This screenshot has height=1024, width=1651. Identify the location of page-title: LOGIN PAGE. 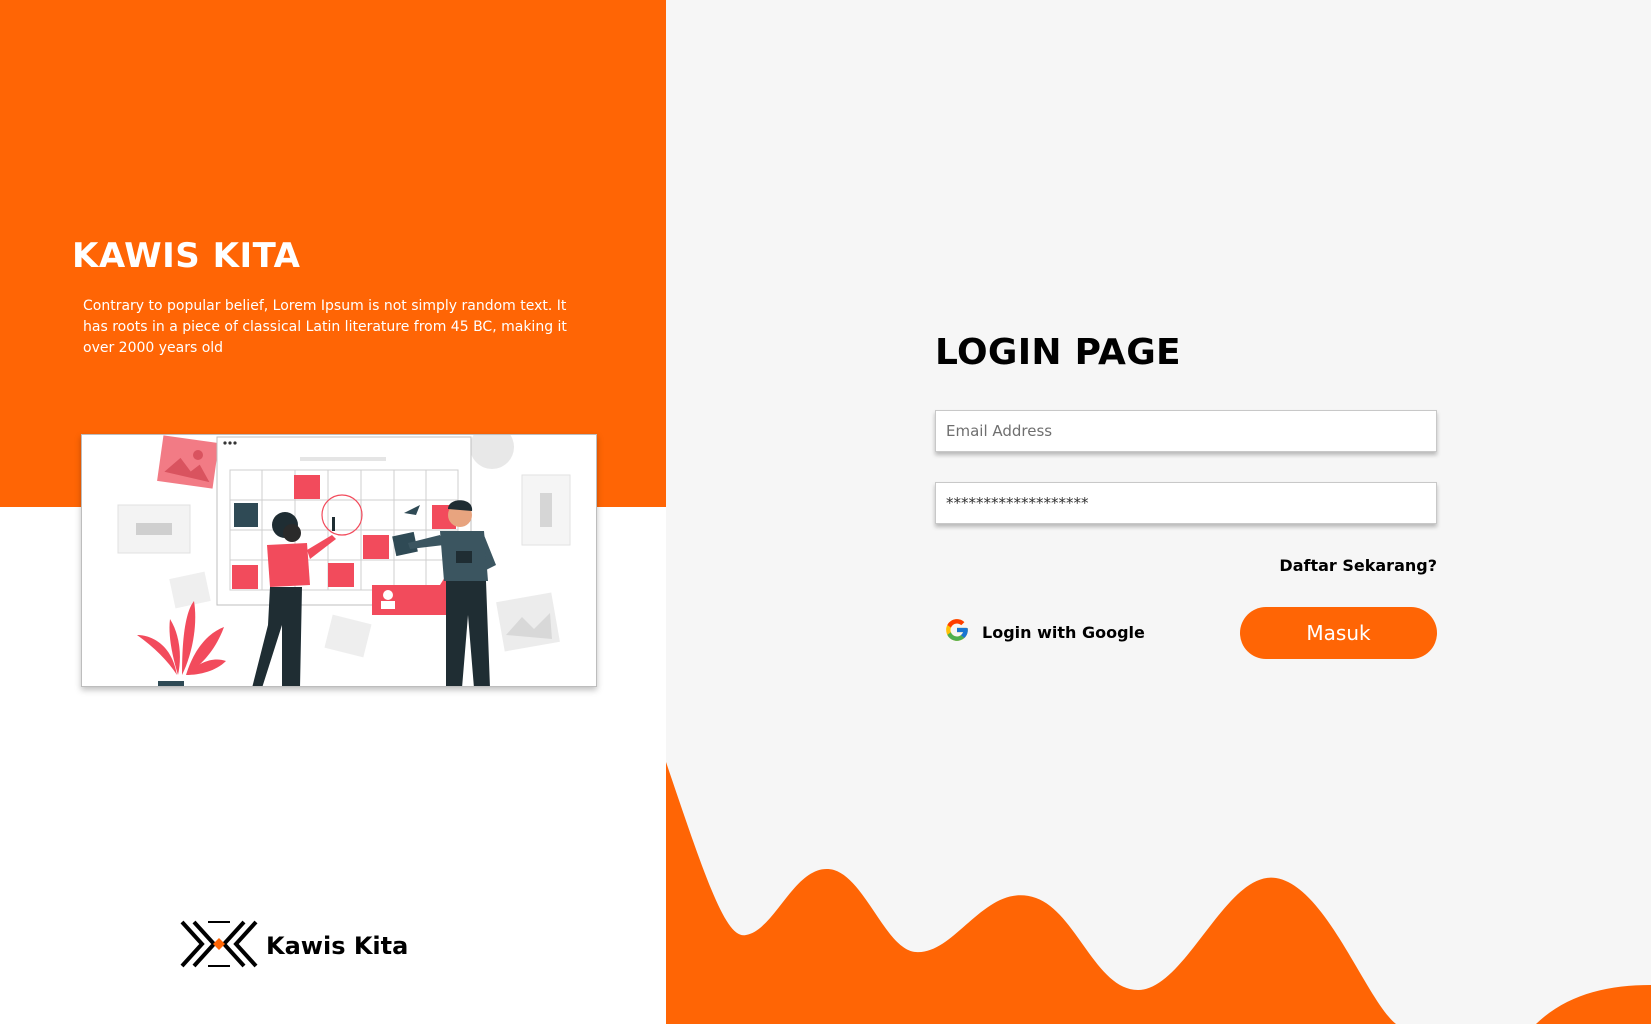
(1058, 352).